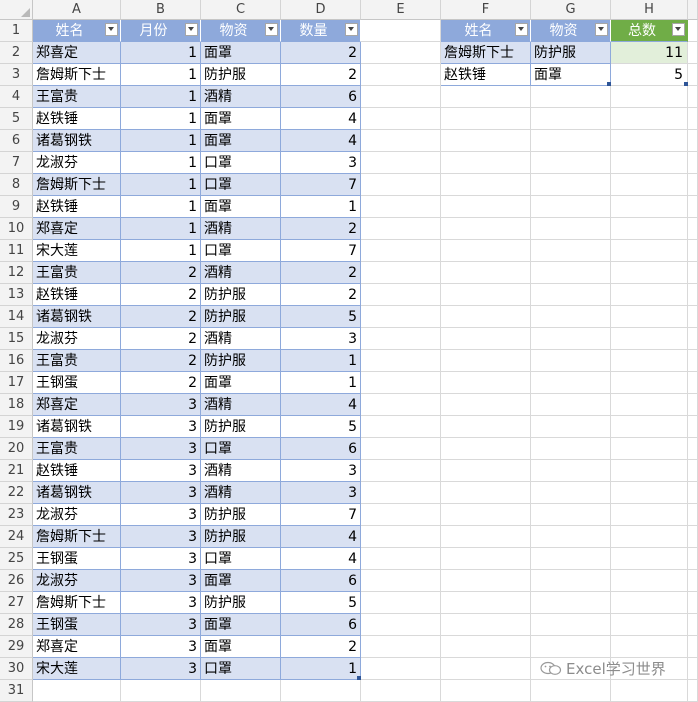 This screenshot has height=702, width=698. Describe the element at coordinates (649, 31) in the screenshot. I see `total-header: 总数` at that location.